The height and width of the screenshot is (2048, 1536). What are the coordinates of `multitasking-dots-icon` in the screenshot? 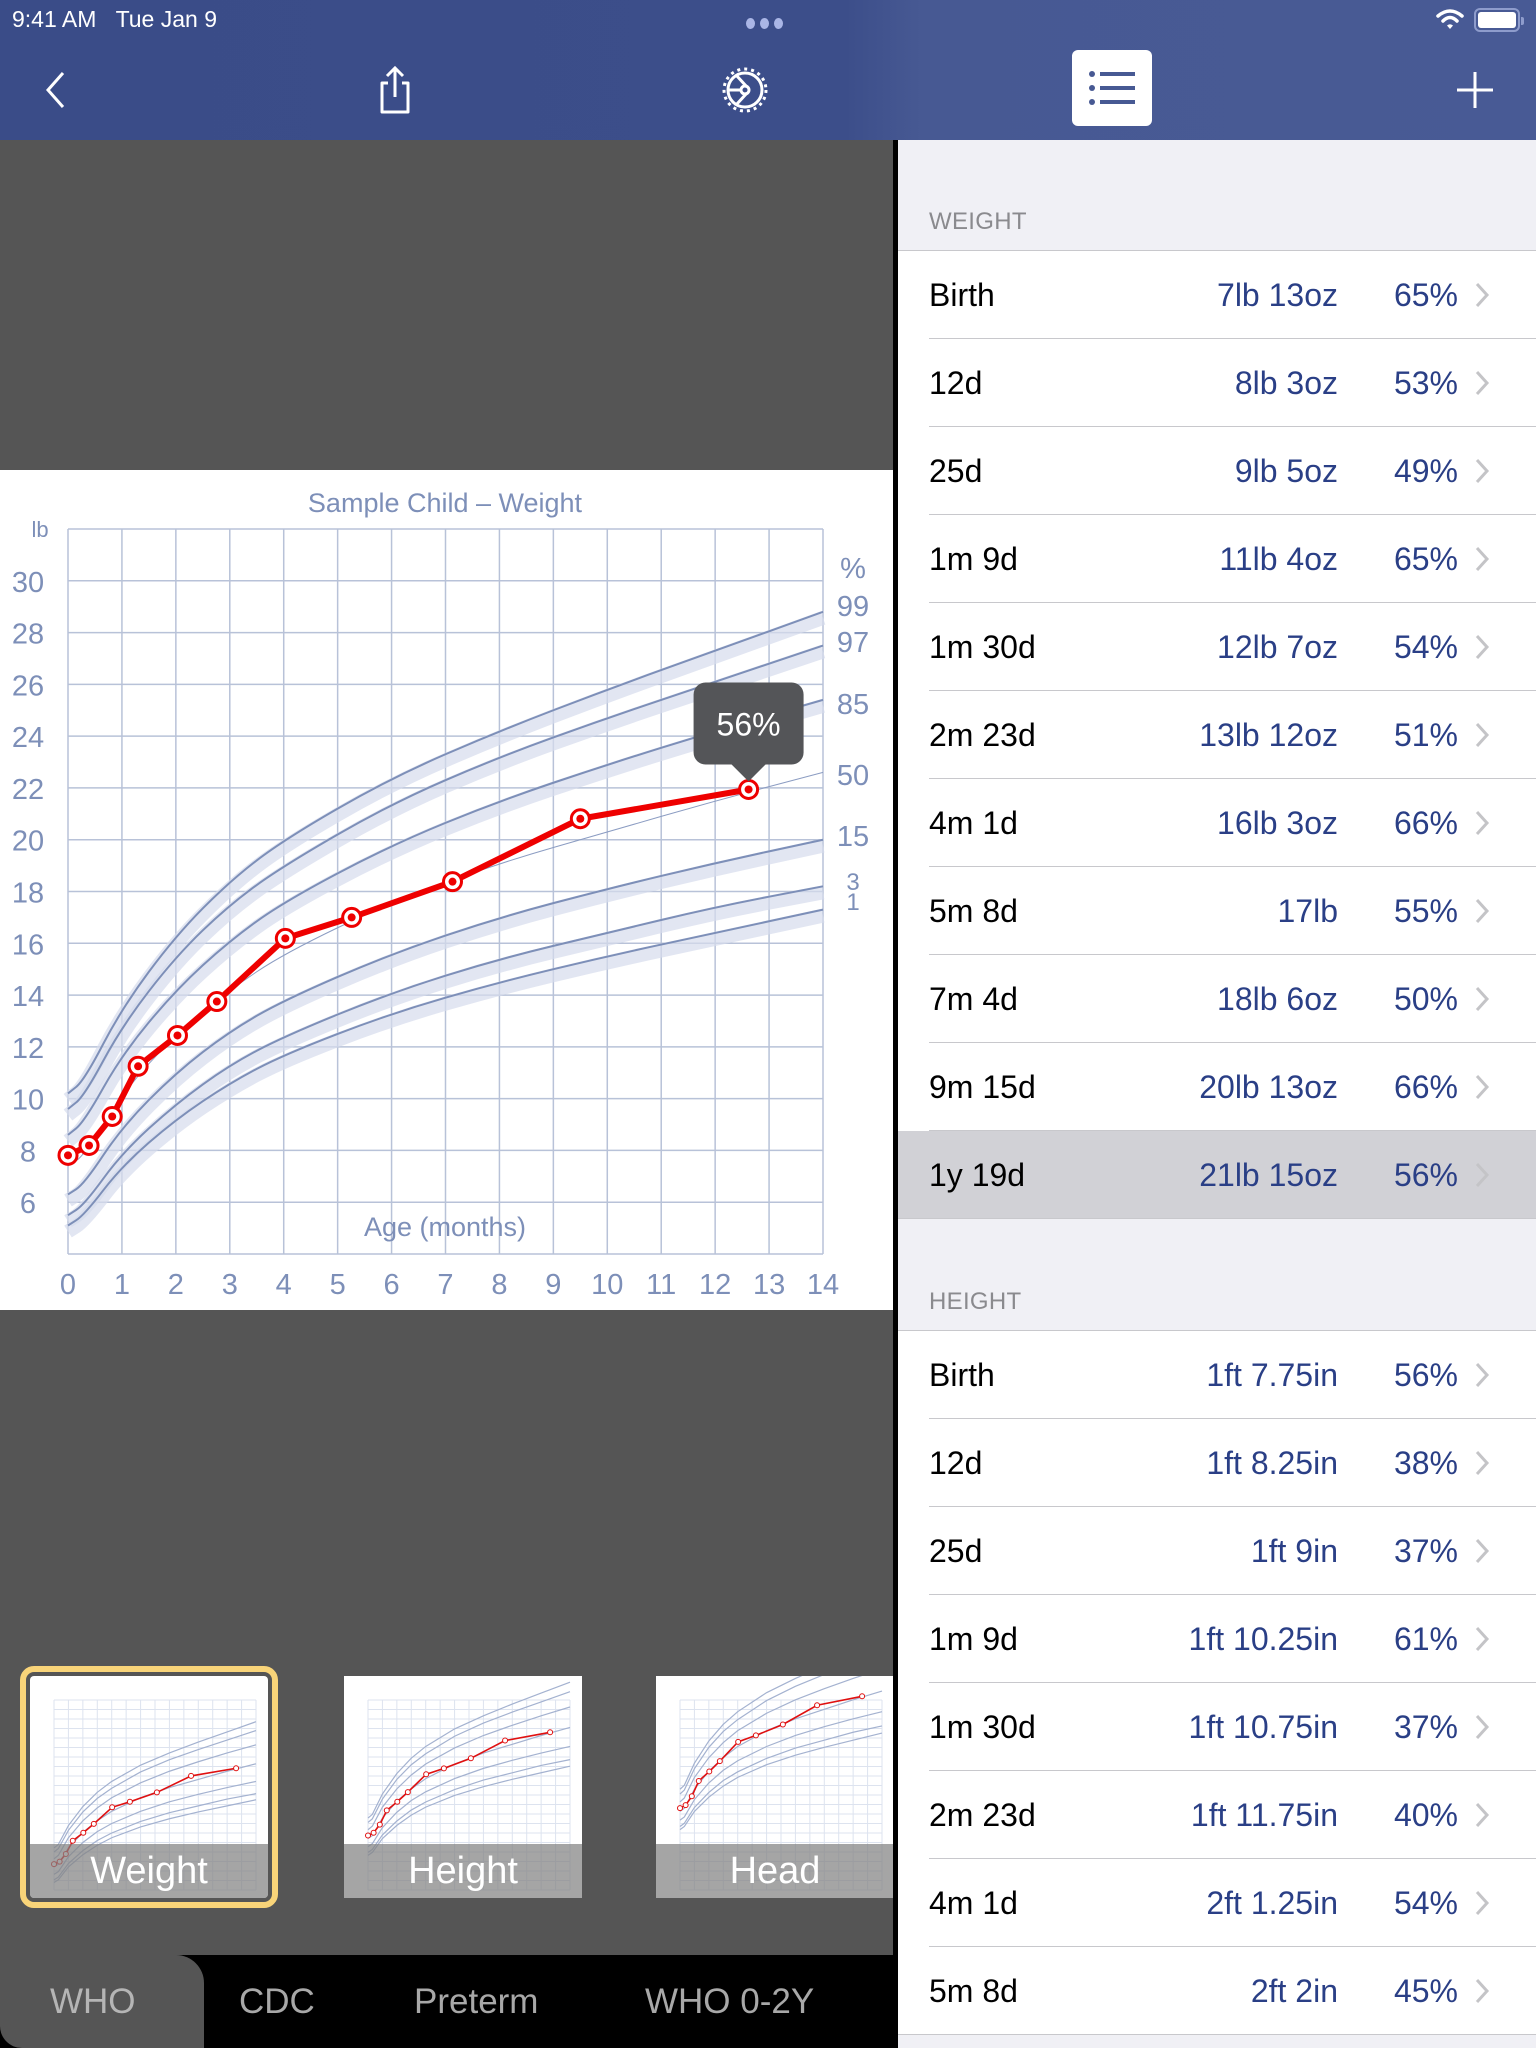 It's located at (764, 23).